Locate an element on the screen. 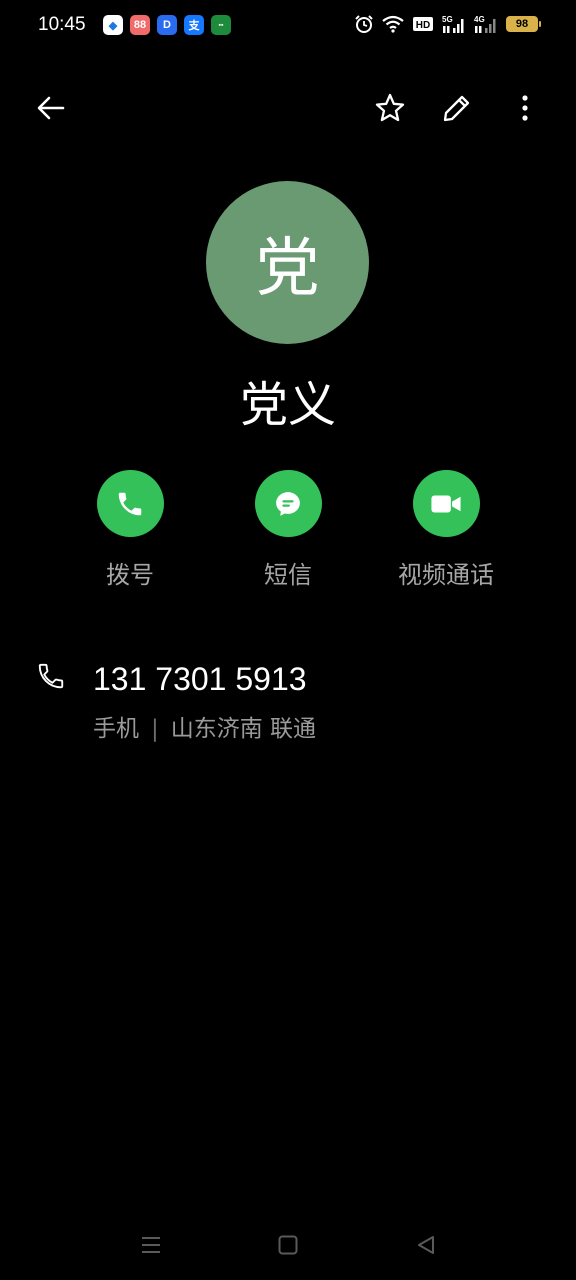 The width and height of the screenshot is (576, 1280). app-icon-1: ◆ is located at coordinates (113, 25).